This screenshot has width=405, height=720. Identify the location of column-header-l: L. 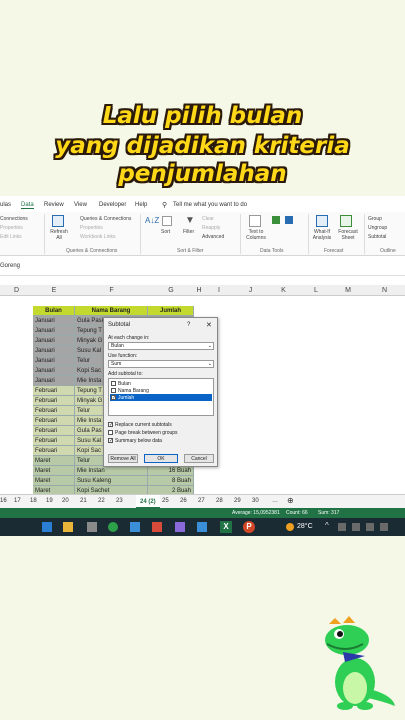
(316, 290).